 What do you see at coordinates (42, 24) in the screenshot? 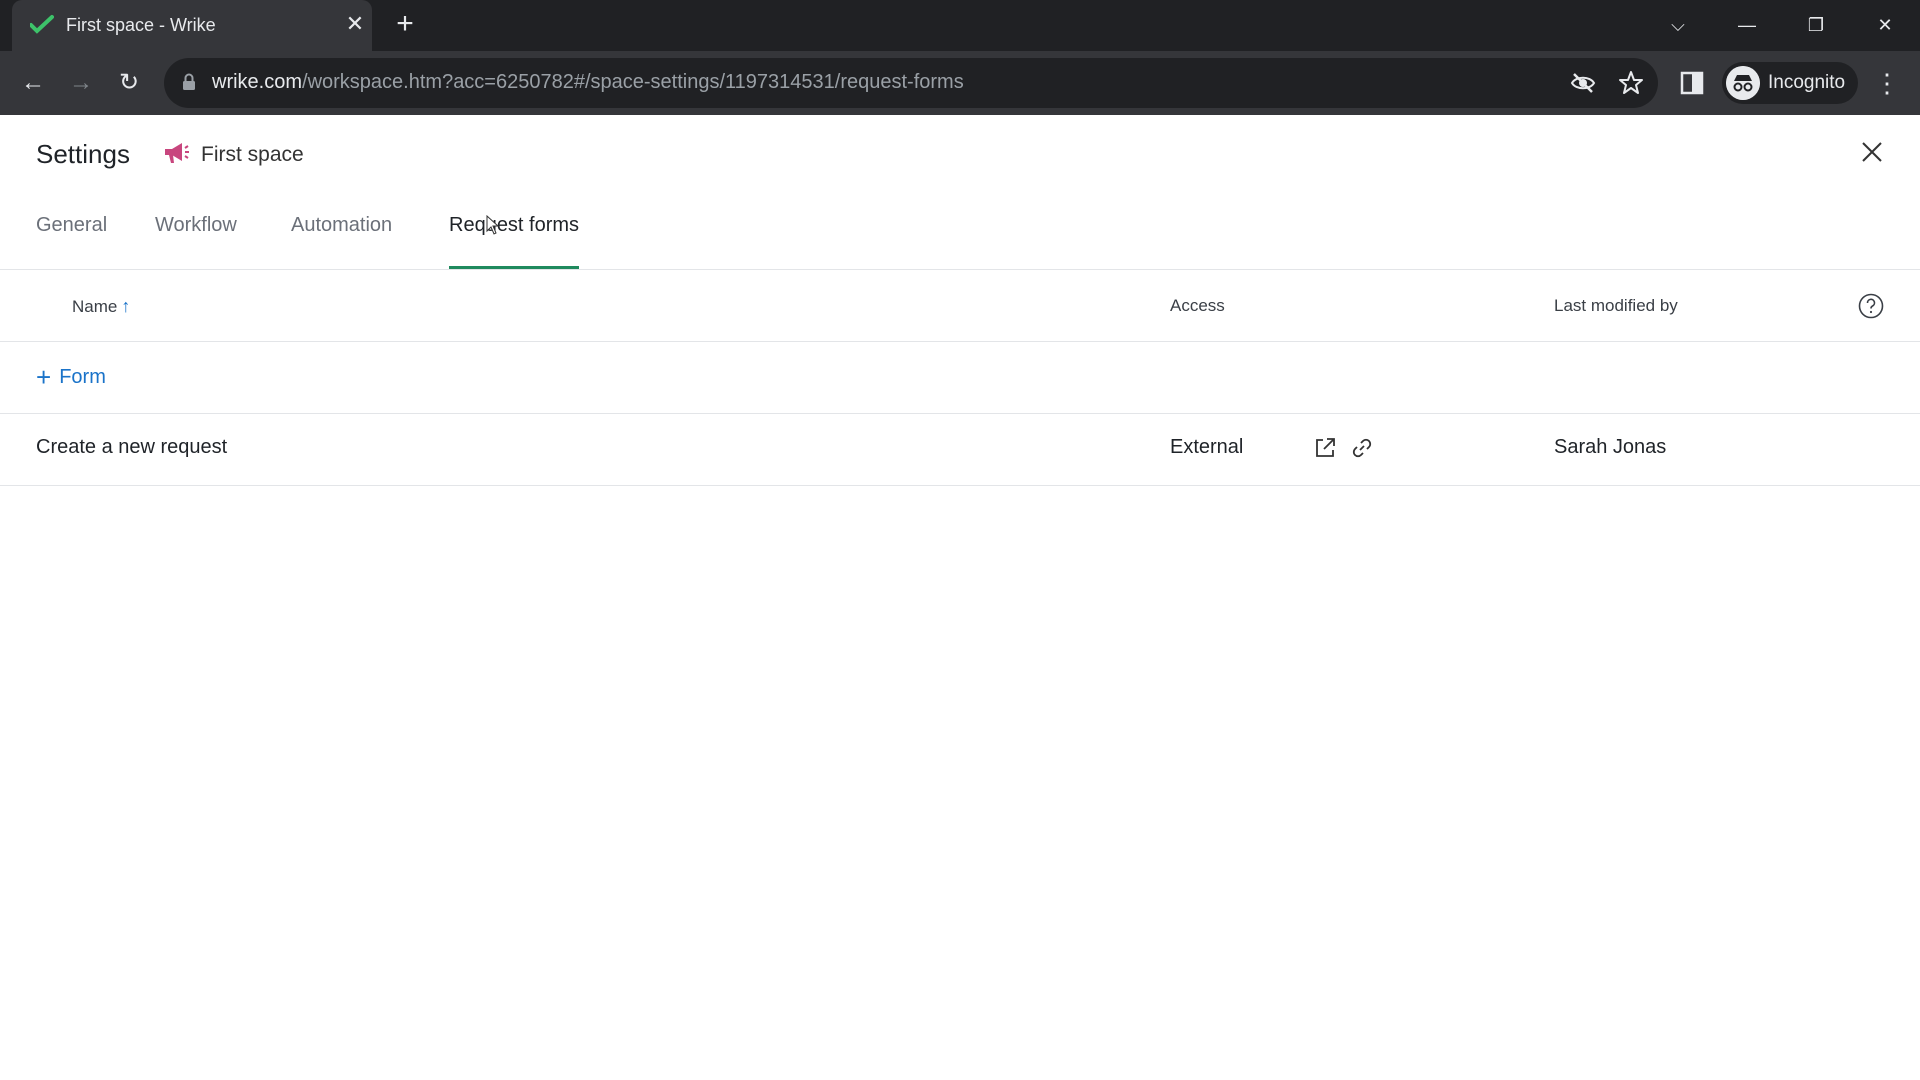
I see `wrike-logo-icon` at bounding box center [42, 24].